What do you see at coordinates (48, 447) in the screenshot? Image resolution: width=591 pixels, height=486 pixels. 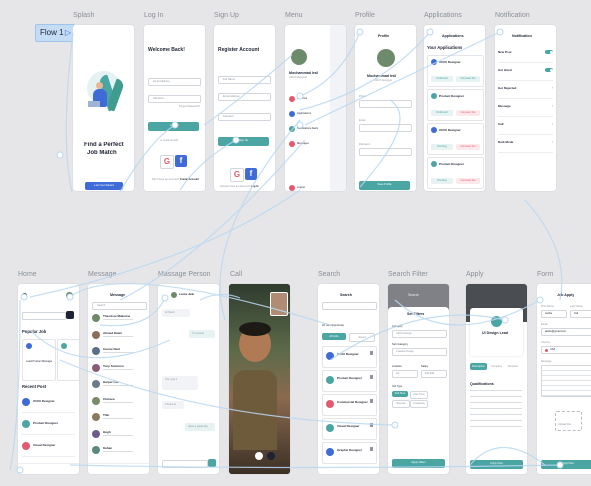 I see `home-recent-item: Visual Designer` at bounding box center [48, 447].